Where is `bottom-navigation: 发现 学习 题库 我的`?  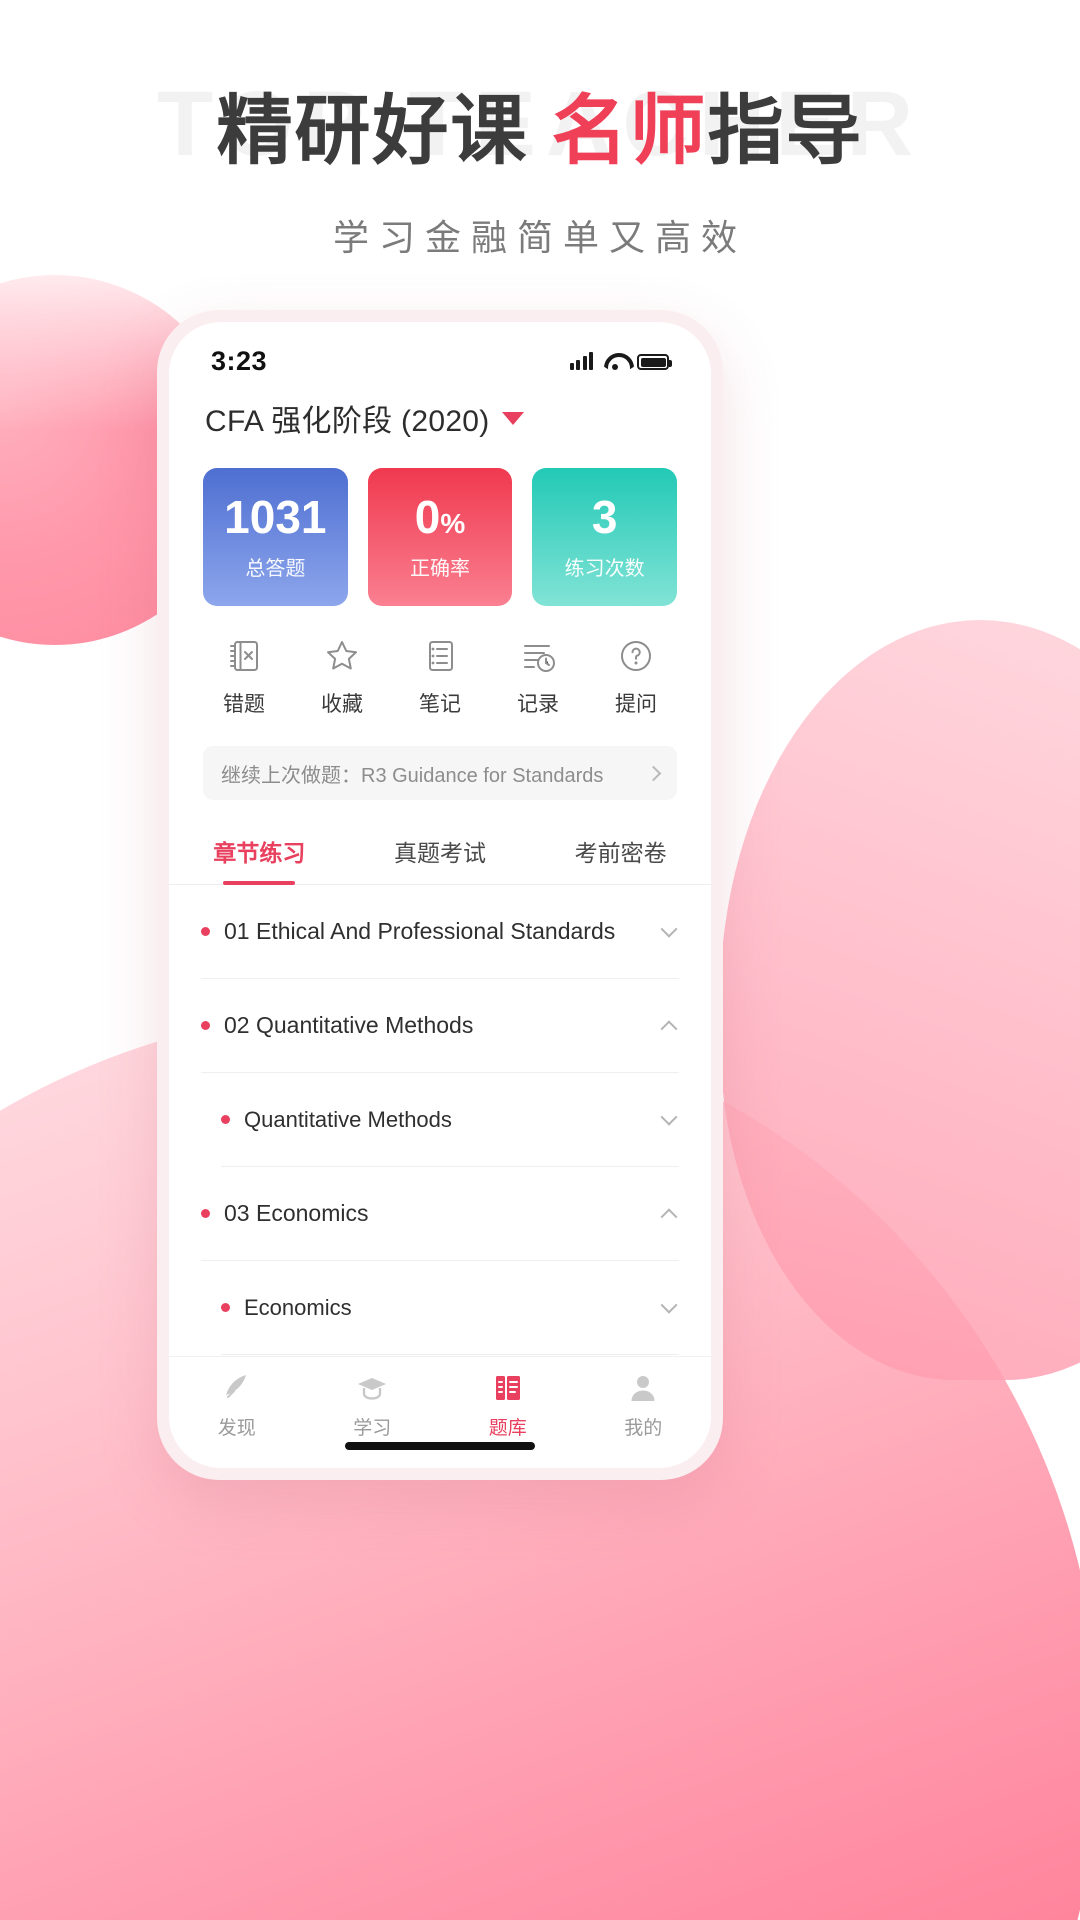 bottom-navigation: 发现 学习 题库 我的 is located at coordinates (440, 1412).